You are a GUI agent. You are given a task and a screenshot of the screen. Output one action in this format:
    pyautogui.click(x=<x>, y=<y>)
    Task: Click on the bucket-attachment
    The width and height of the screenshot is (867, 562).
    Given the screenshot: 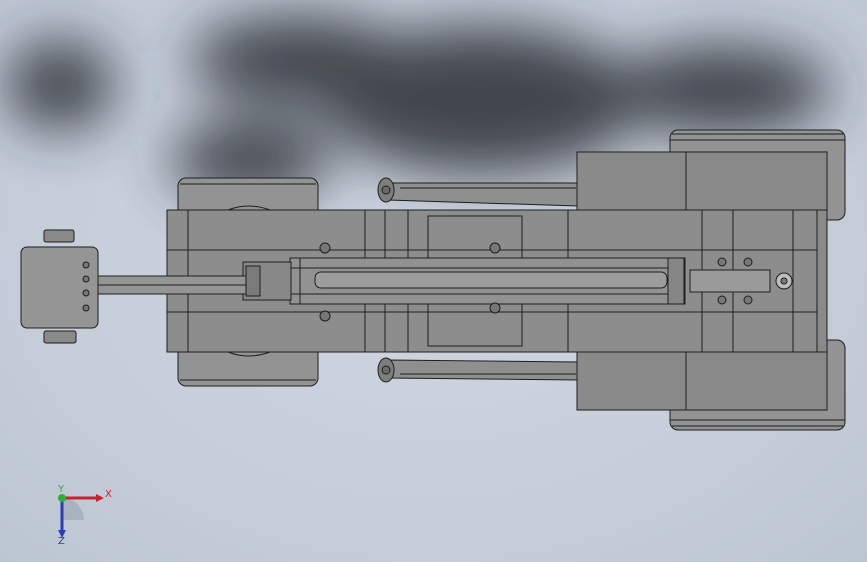 What is the action you would take?
    pyautogui.click(x=59, y=286)
    